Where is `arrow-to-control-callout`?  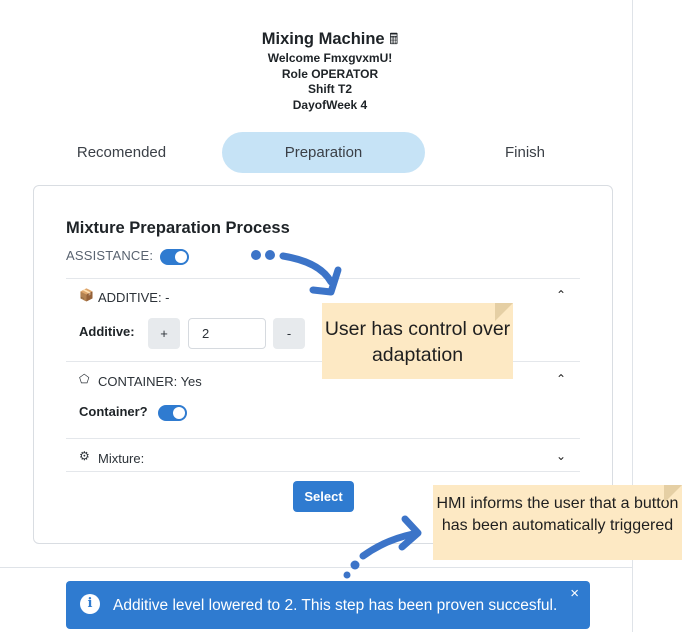 arrow-to-control-callout is located at coordinates (296, 273).